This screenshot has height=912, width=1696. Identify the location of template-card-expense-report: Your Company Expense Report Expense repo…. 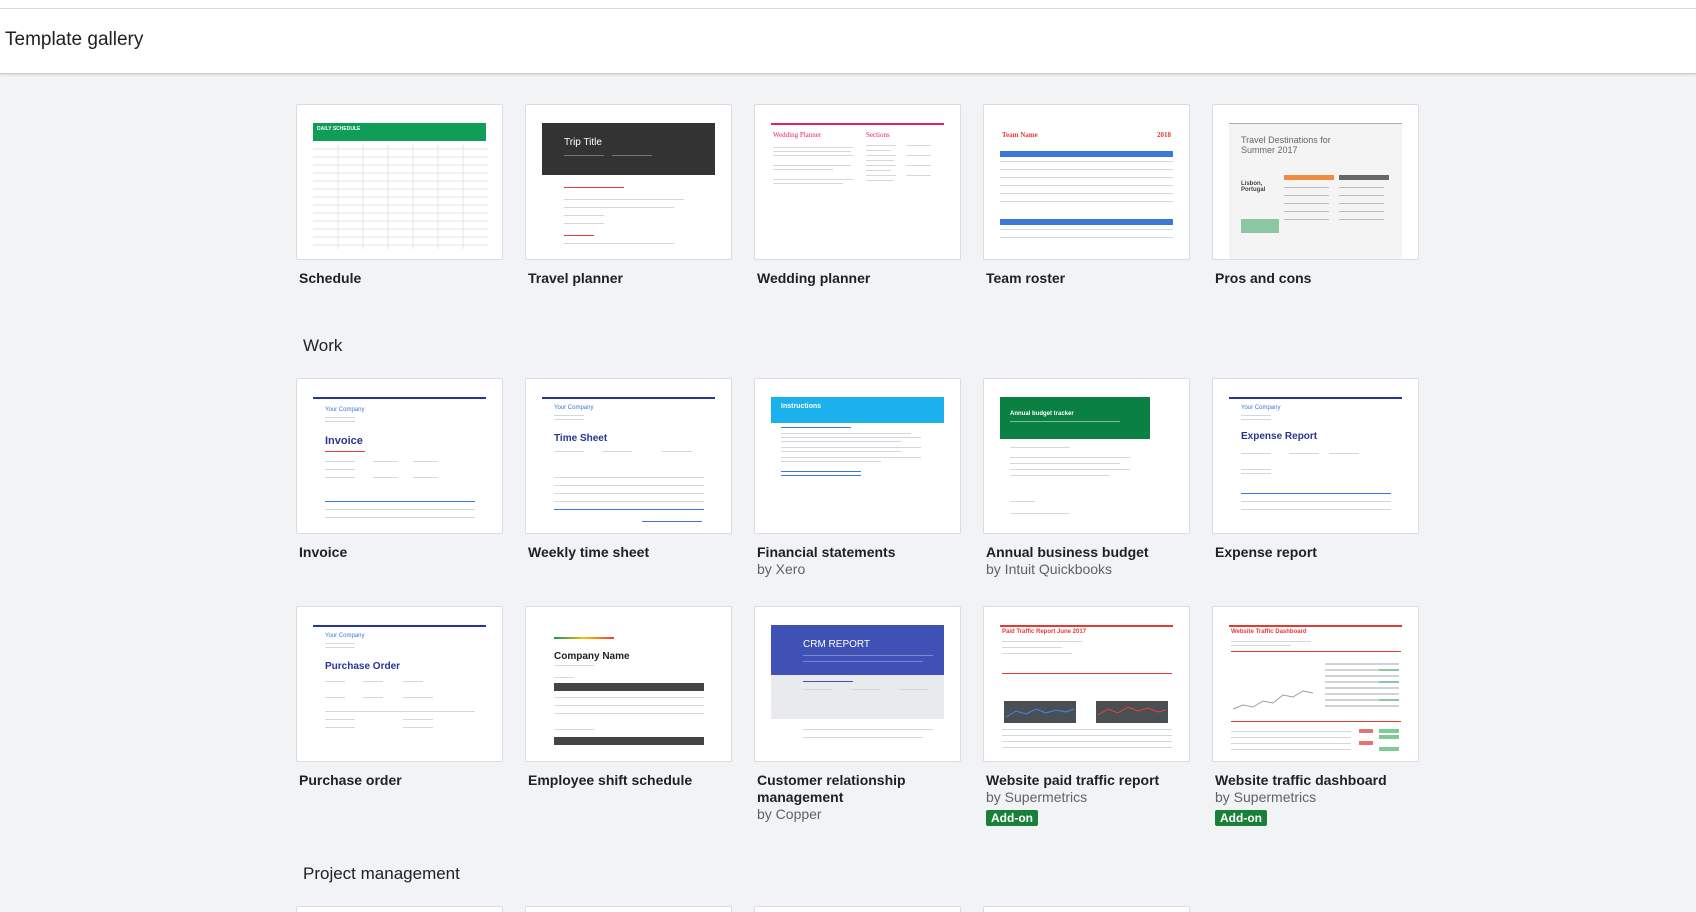
(1315, 469).